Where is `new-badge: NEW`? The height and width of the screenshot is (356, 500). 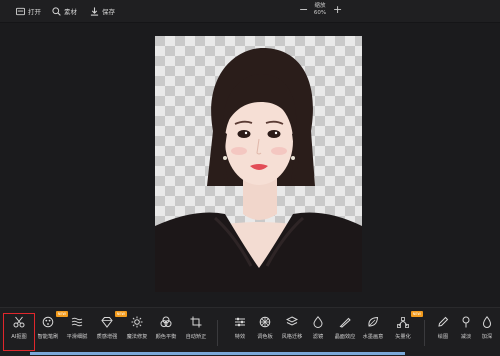 new-badge: NEW is located at coordinates (416, 314).